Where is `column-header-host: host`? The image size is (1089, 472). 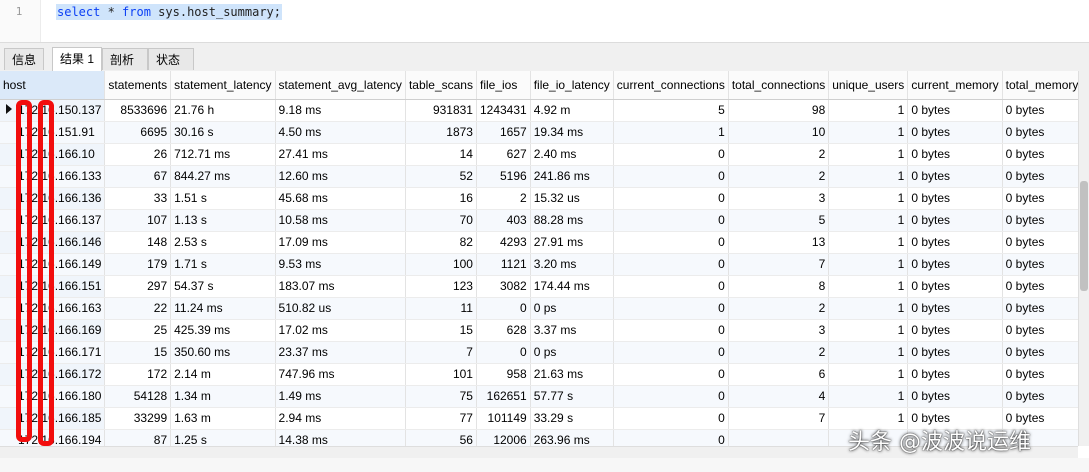 column-header-host: host is located at coordinates (53, 85).